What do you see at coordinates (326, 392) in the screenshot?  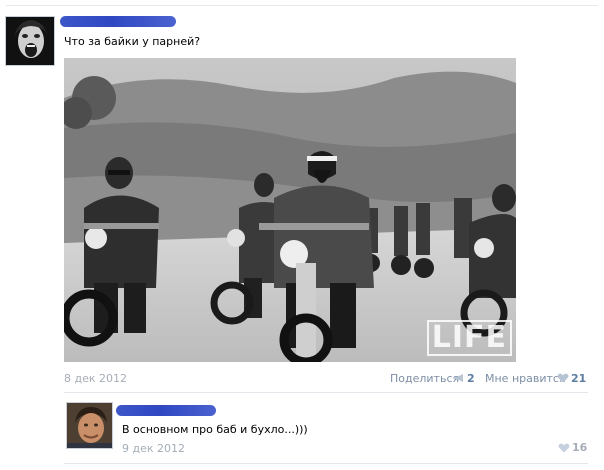 I see `comment-divider` at bounding box center [326, 392].